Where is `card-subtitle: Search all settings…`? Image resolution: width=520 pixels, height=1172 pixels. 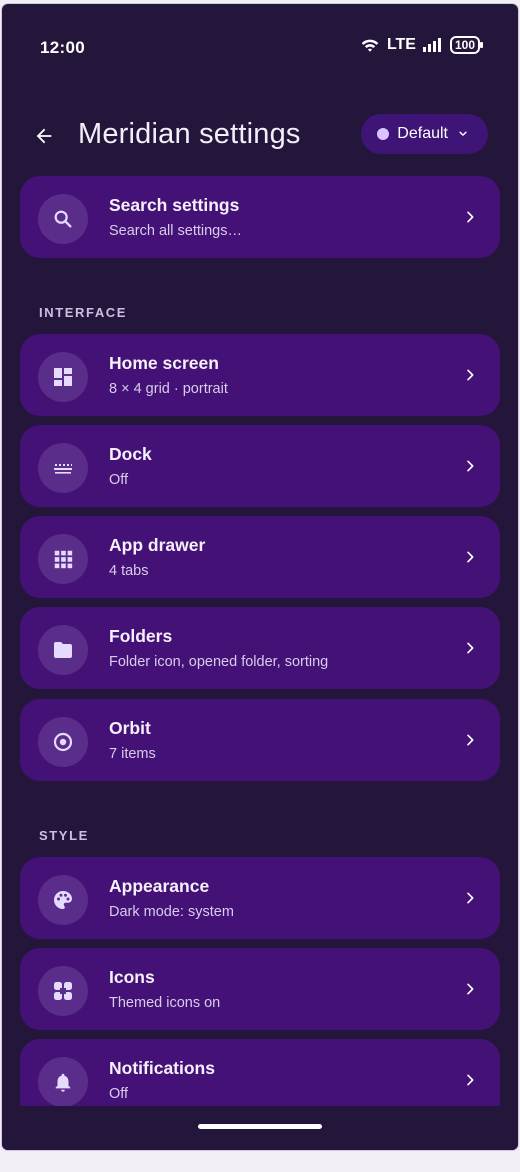
card-subtitle: Search all settings… is located at coordinates (175, 231).